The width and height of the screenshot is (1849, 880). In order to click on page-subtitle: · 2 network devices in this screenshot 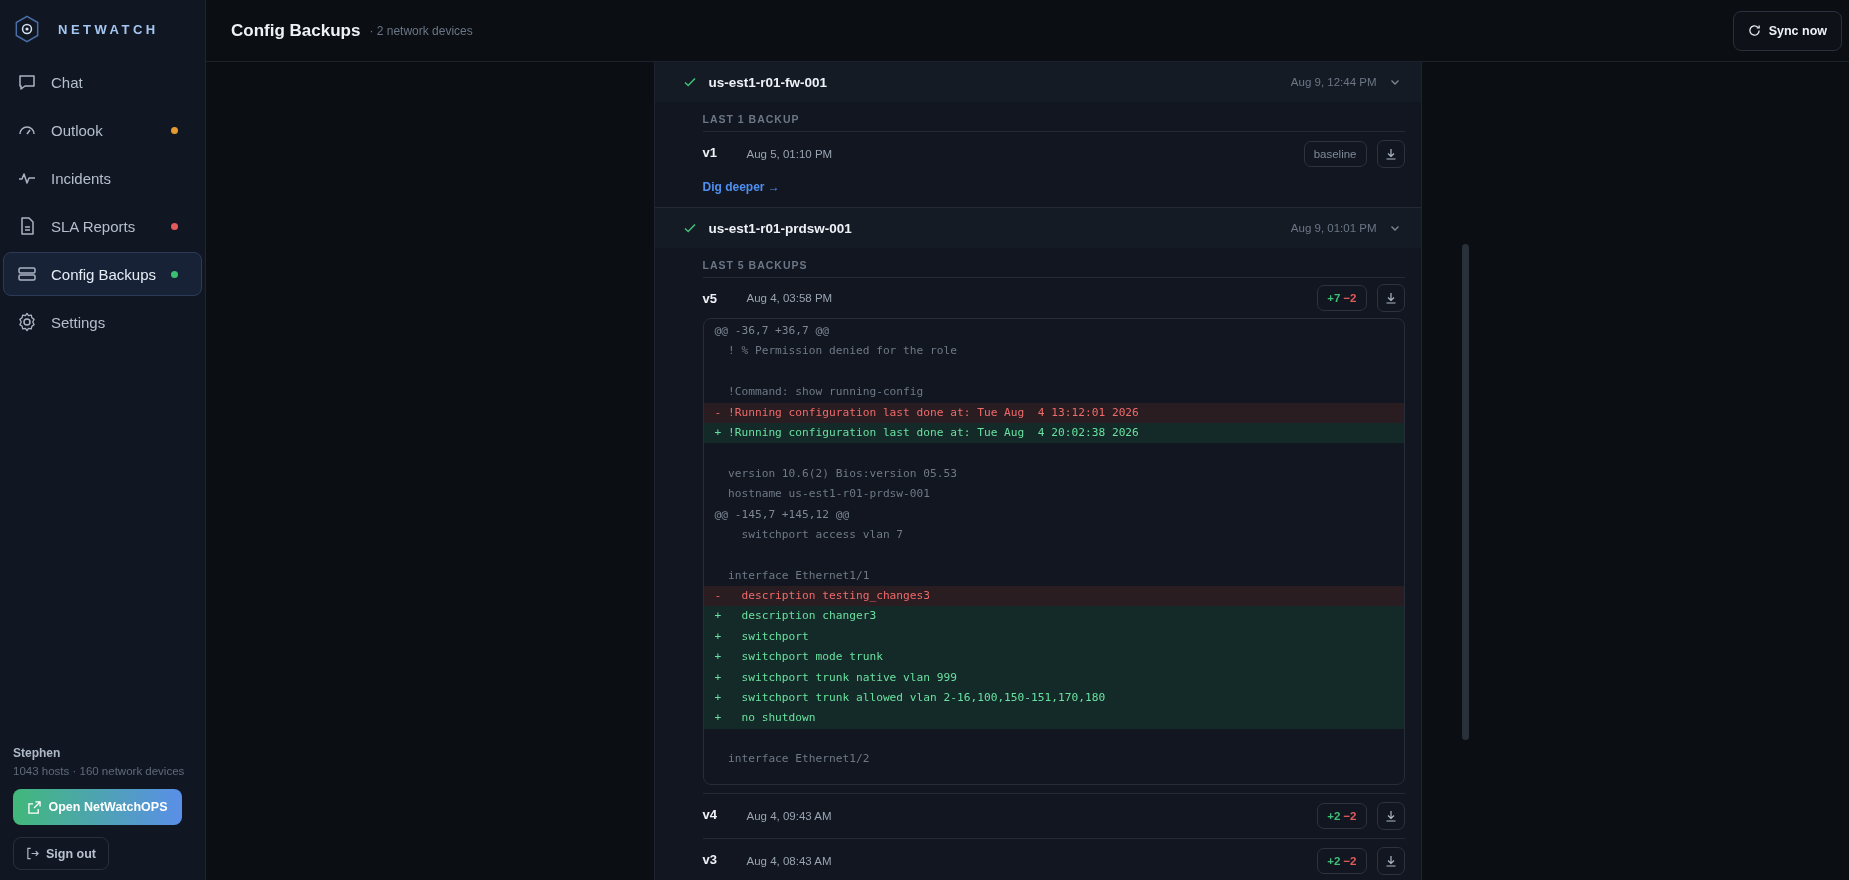, I will do `click(421, 30)`.